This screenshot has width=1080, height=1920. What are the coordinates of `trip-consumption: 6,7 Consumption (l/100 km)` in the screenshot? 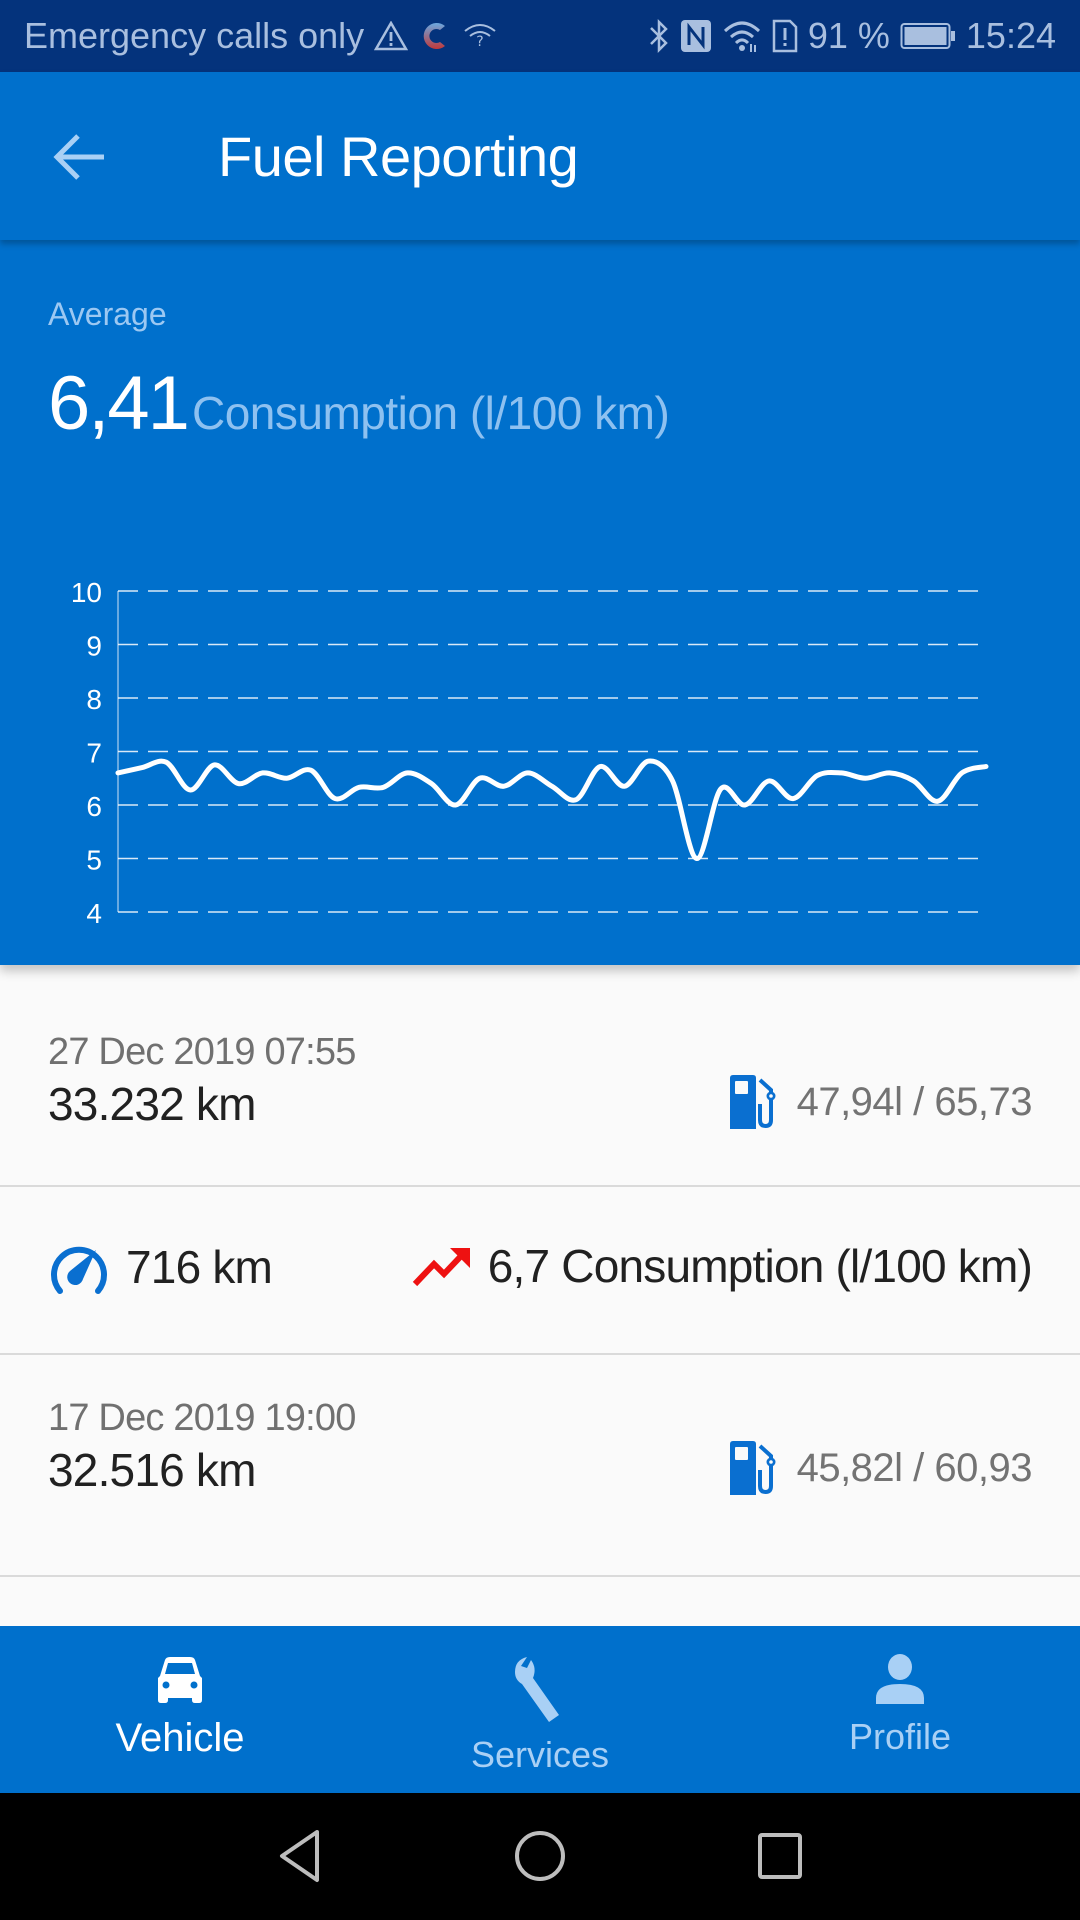 It's located at (722, 1266).